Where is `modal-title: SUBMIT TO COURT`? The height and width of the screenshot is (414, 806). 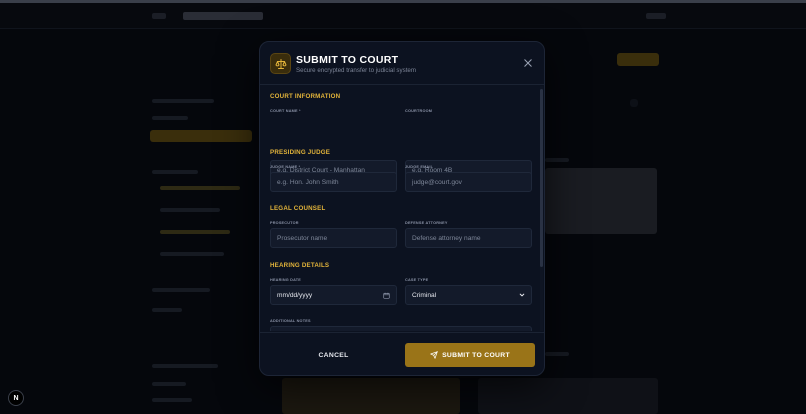
modal-title: SUBMIT TO COURT is located at coordinates (347, 60).